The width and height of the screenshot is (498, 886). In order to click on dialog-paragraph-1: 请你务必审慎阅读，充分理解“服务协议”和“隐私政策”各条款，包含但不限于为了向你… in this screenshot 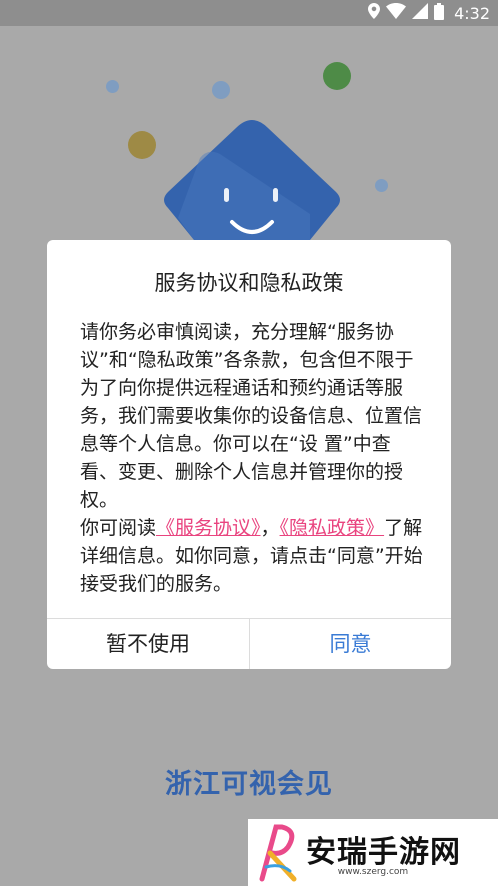, I will do `click(251, 416)`.